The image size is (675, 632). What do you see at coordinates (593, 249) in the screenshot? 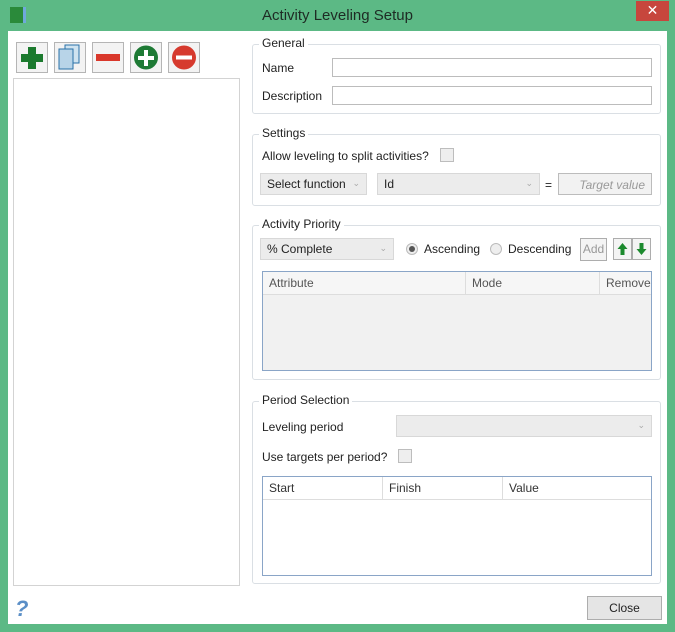
I see `add-priority-button: Add` at bounding box center [593, 249].